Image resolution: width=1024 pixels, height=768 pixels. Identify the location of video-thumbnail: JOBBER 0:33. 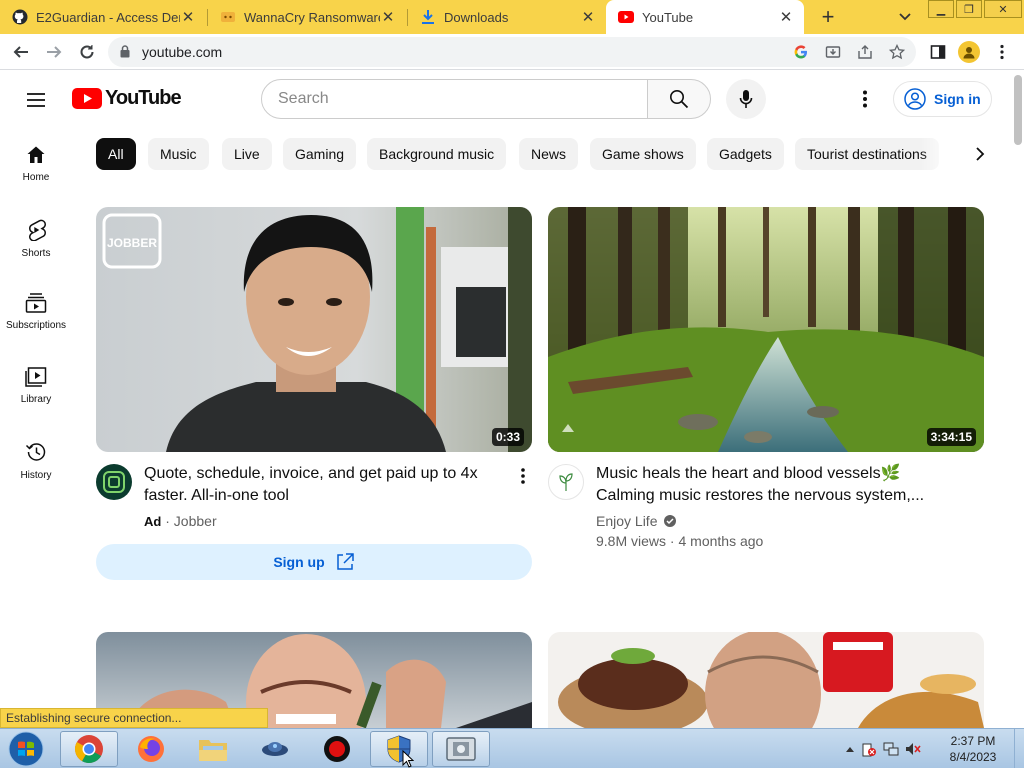
(314, 329).